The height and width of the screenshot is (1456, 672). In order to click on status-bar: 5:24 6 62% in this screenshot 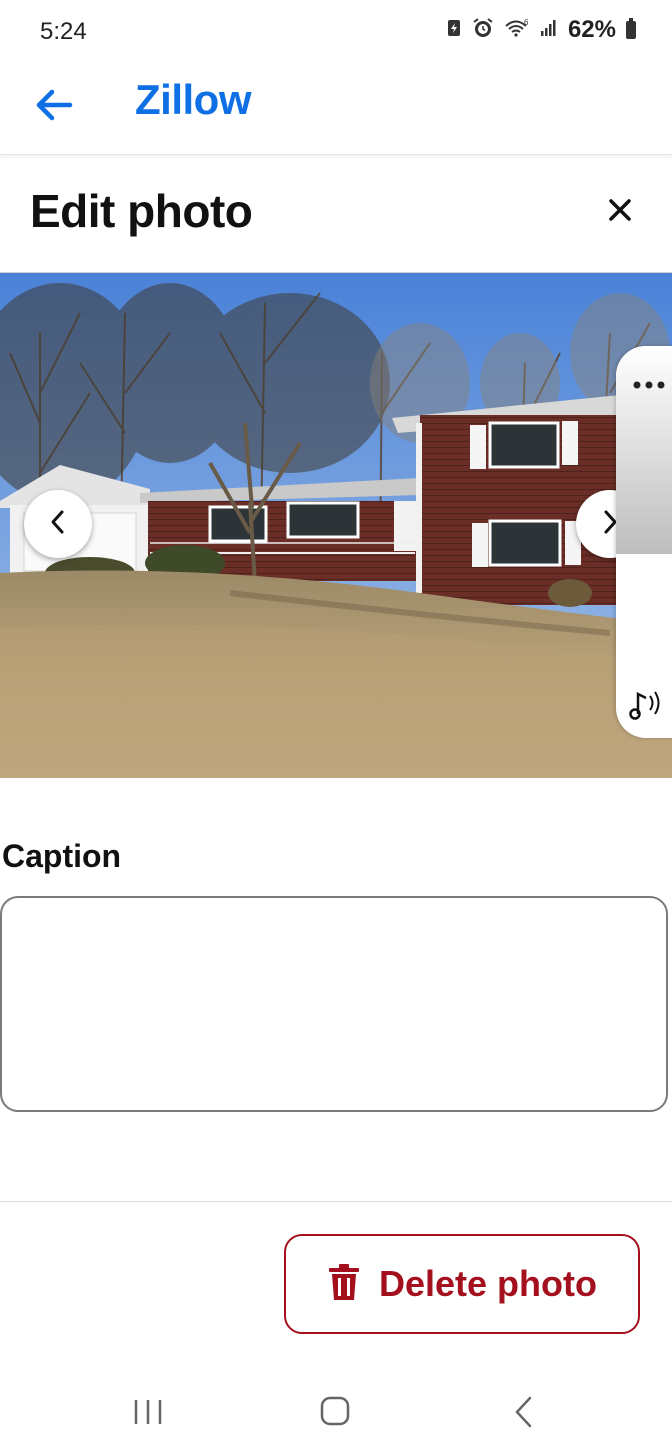, I will do `click(336, 31)`.